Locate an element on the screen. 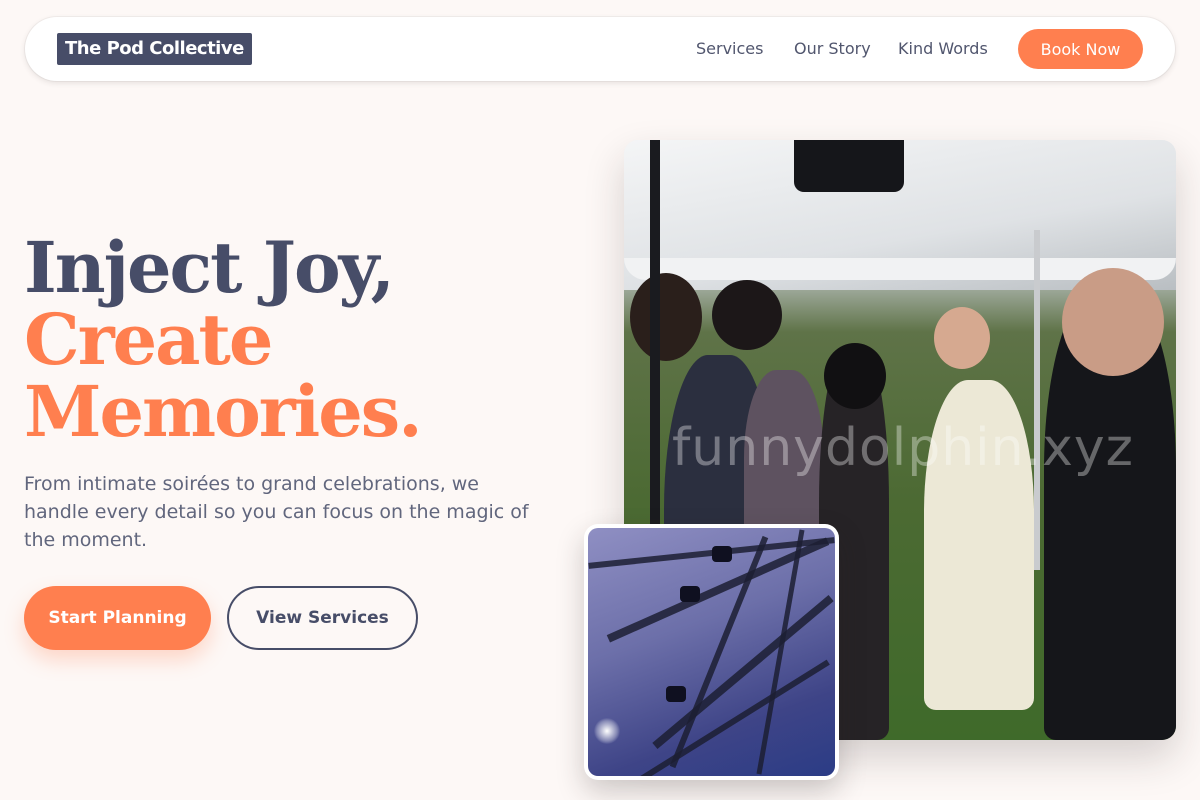  book-now-button: Book Now is located at coordinates (1080, 49).